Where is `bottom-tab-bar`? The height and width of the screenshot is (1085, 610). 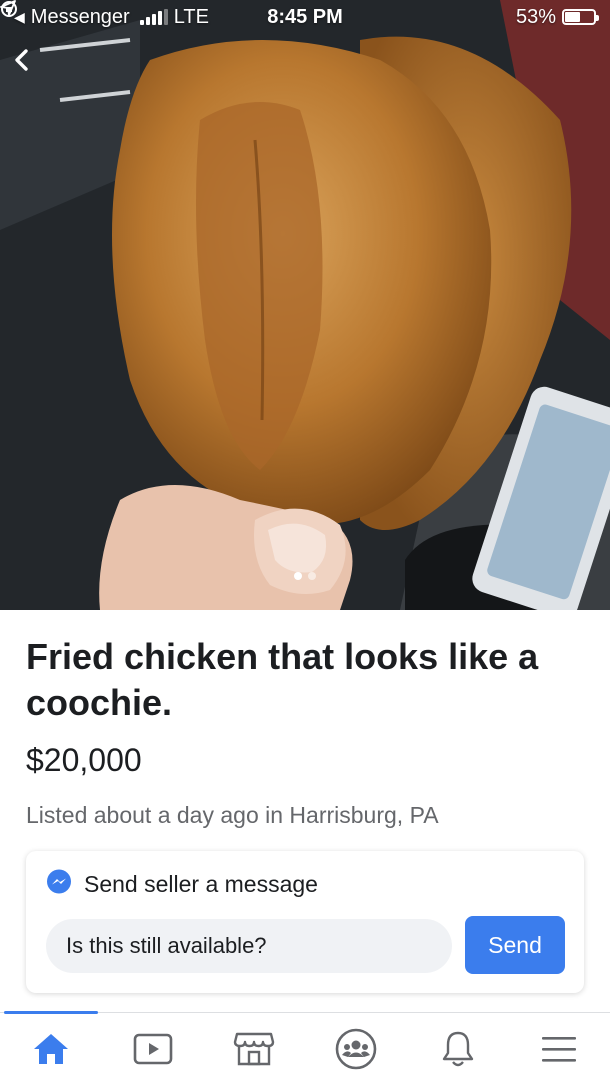 bottom-tab-bar is located at coordinates (305, 1048).